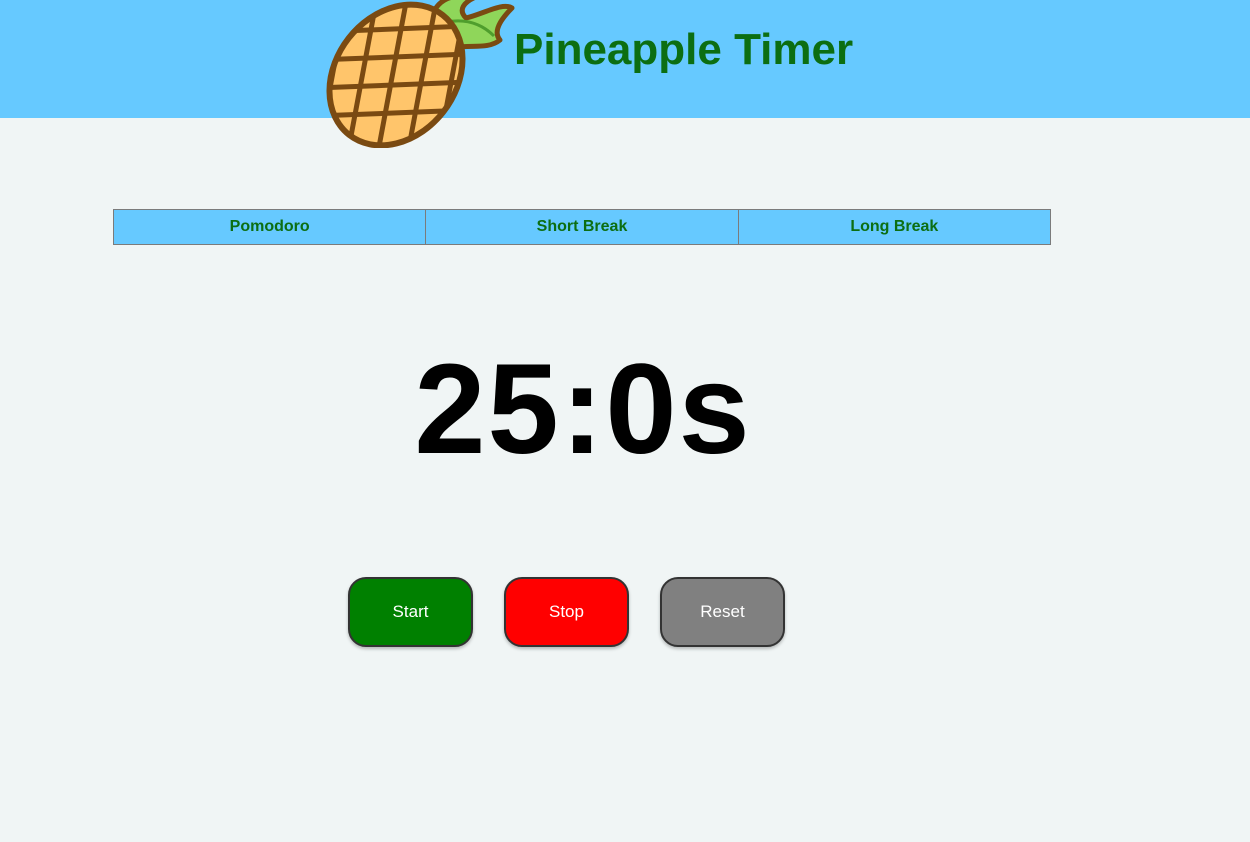 The height and width of the screenshot is (842, 1250). What do you see at coordinates (722, 612) in the screenshot?
I see `reset-button: Reset` at bounding box center [722, 612].